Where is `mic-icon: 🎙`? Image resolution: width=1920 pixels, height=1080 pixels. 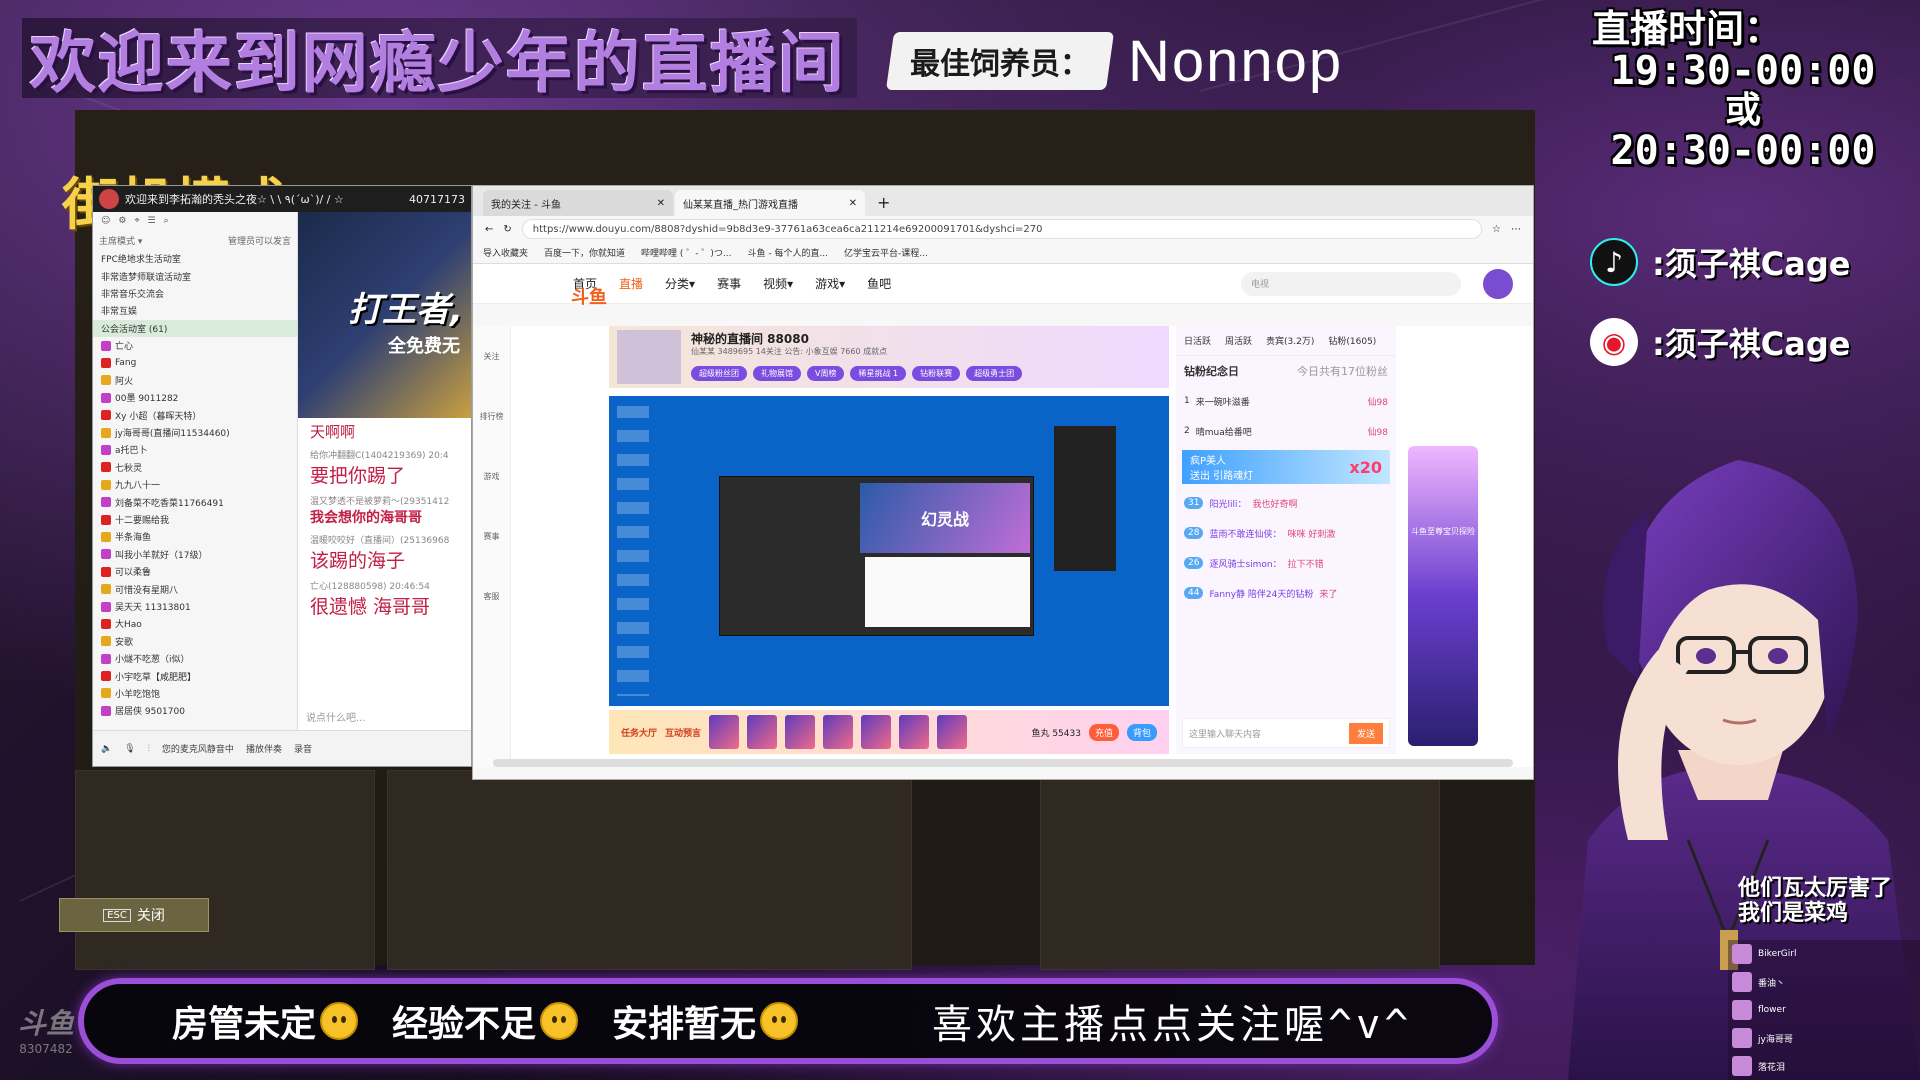 mic-icon: 🎙 is located at coordinates (129, 749).